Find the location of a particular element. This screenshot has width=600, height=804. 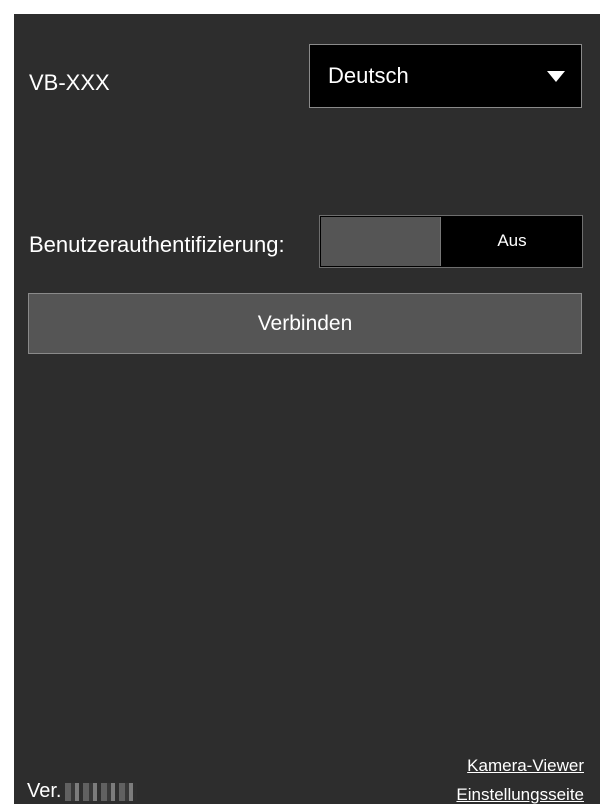

settings-page-link: Einstellungsseite is located at coordinates (520, 792).